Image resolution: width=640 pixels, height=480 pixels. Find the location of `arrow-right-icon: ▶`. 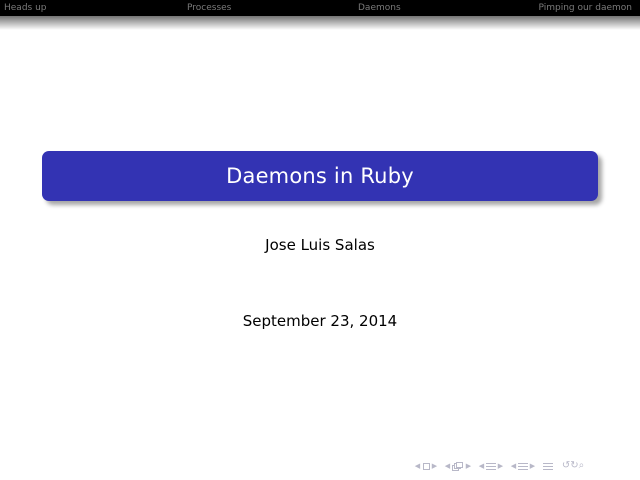

arrow-right-icon: ▶ is located at coordinates (434, 466).